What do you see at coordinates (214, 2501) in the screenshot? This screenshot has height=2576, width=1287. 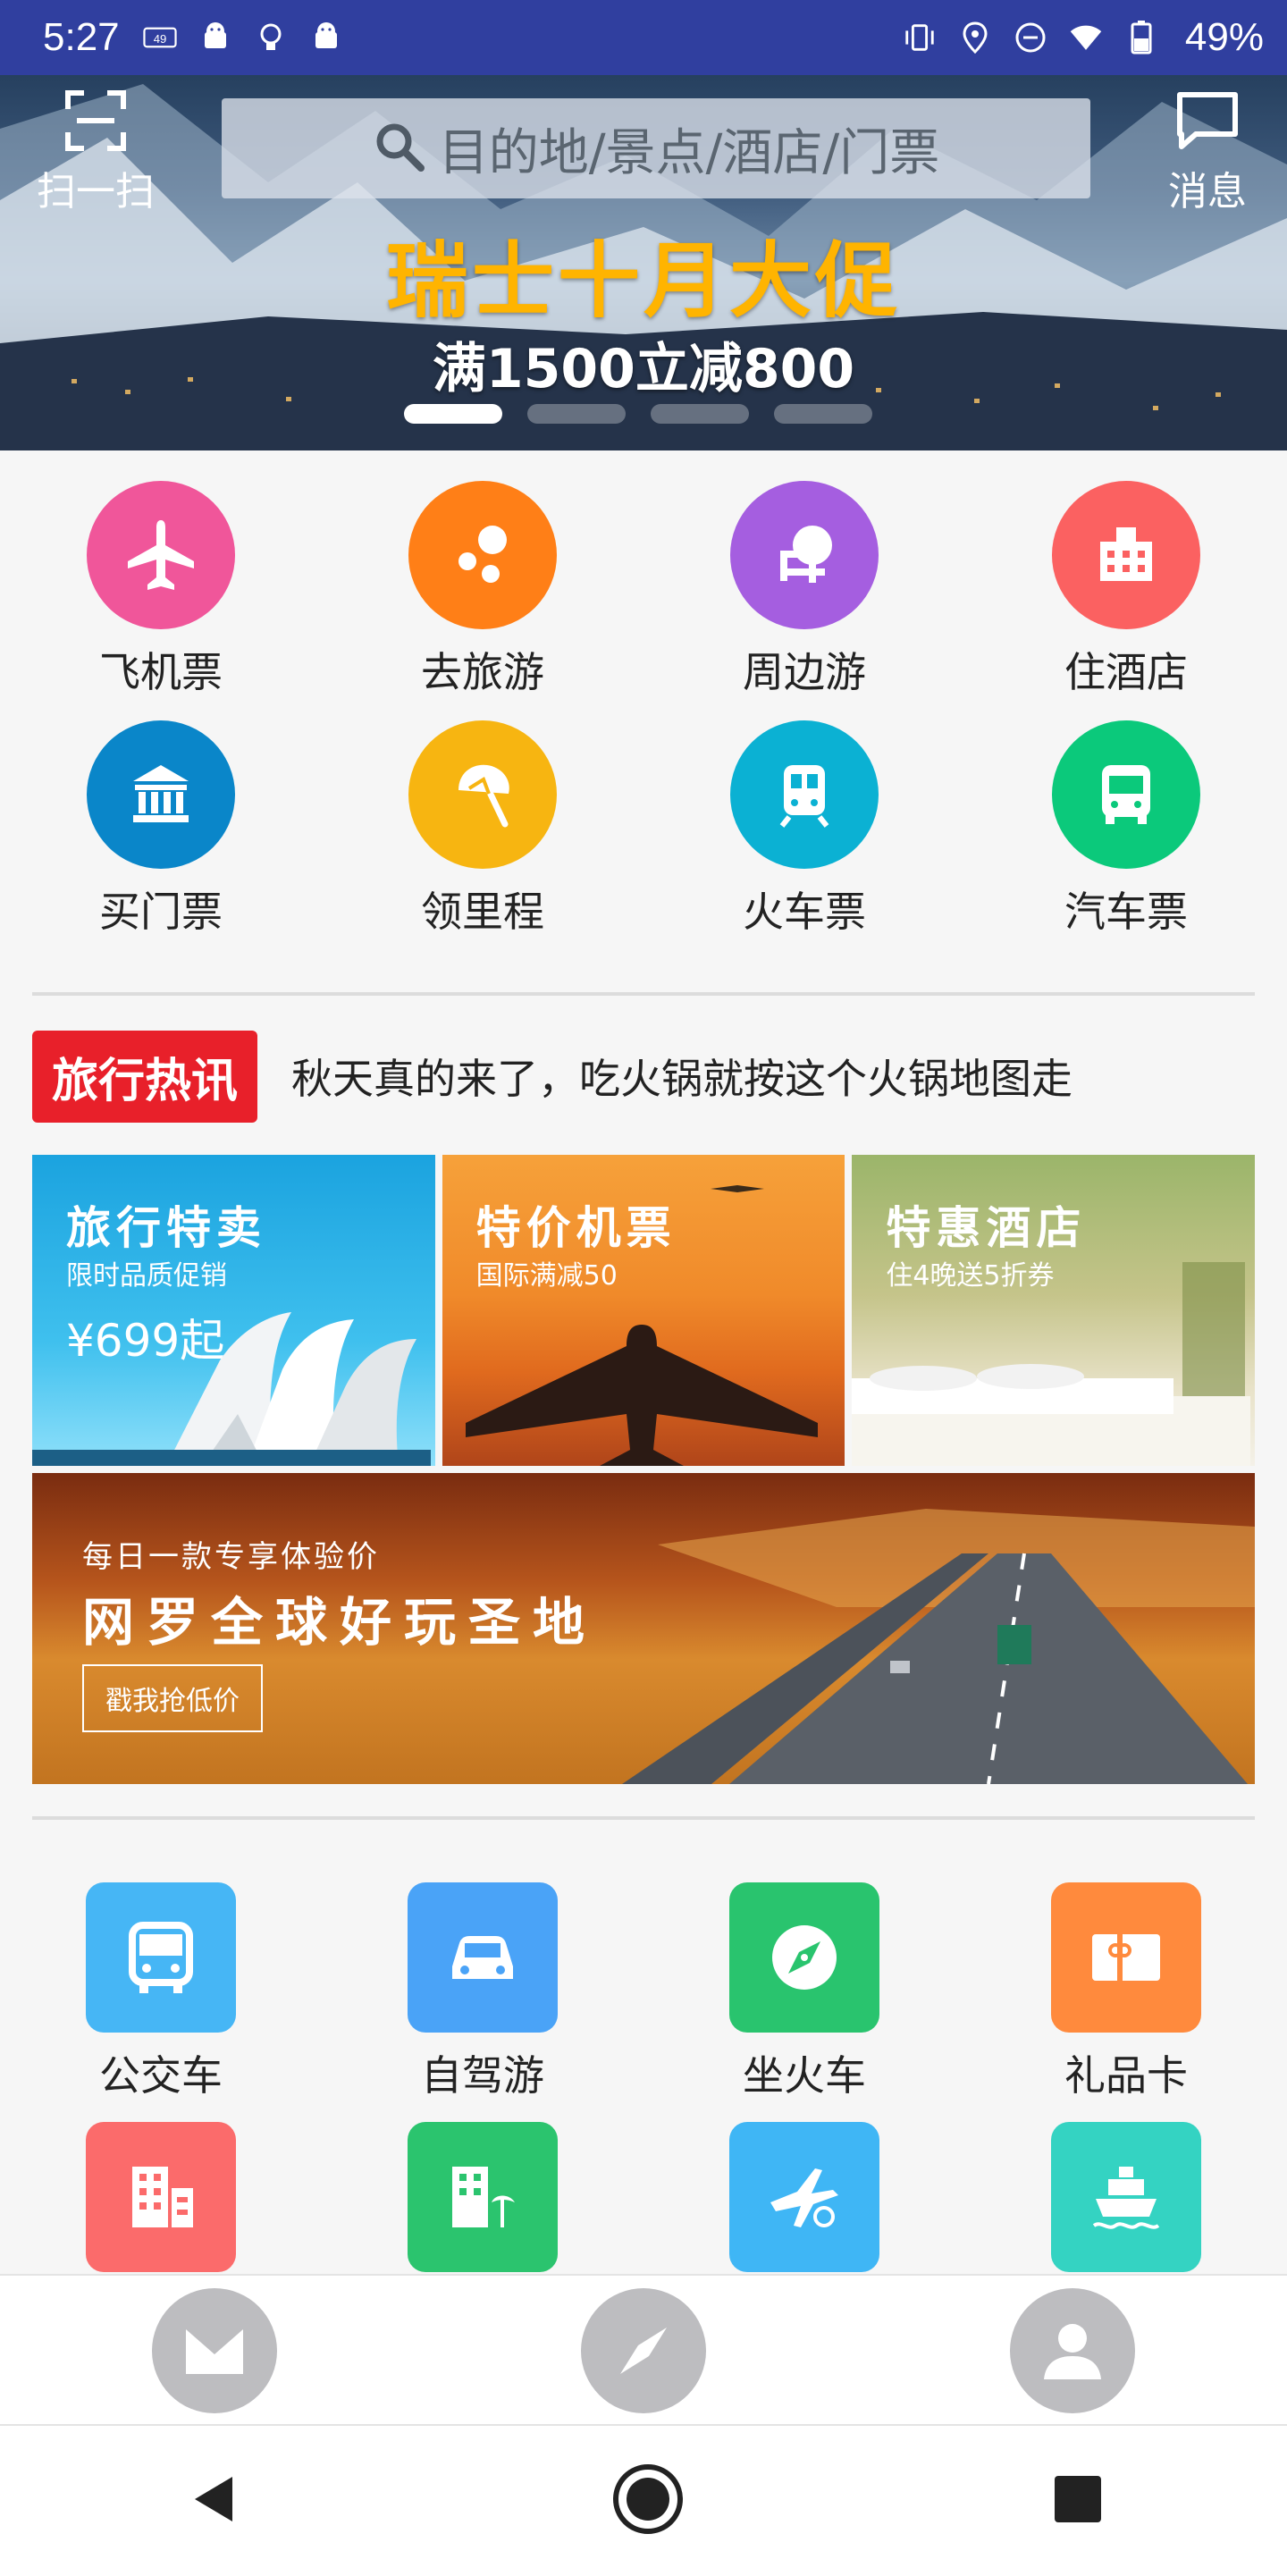 I see `back-icon` at bounding box center [214, 2501].